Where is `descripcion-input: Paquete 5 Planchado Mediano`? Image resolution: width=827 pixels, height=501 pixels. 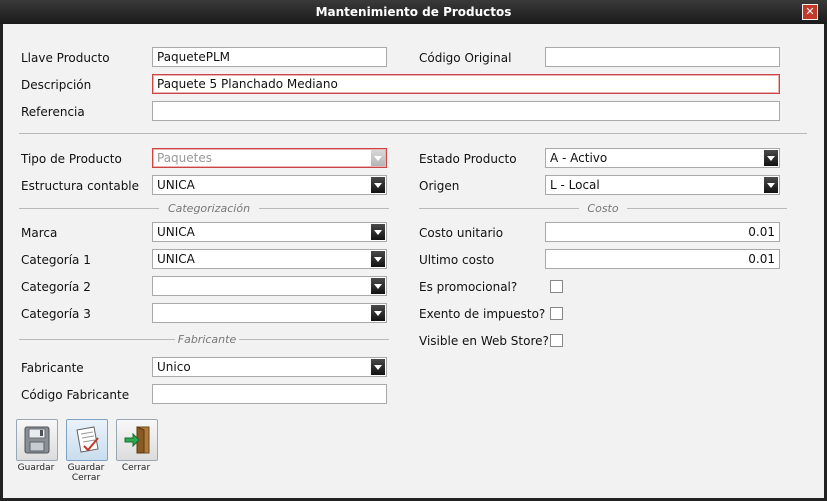 descripcion-input: Paquete 5 Planchado Mediano is located at coordinates (466, 84).